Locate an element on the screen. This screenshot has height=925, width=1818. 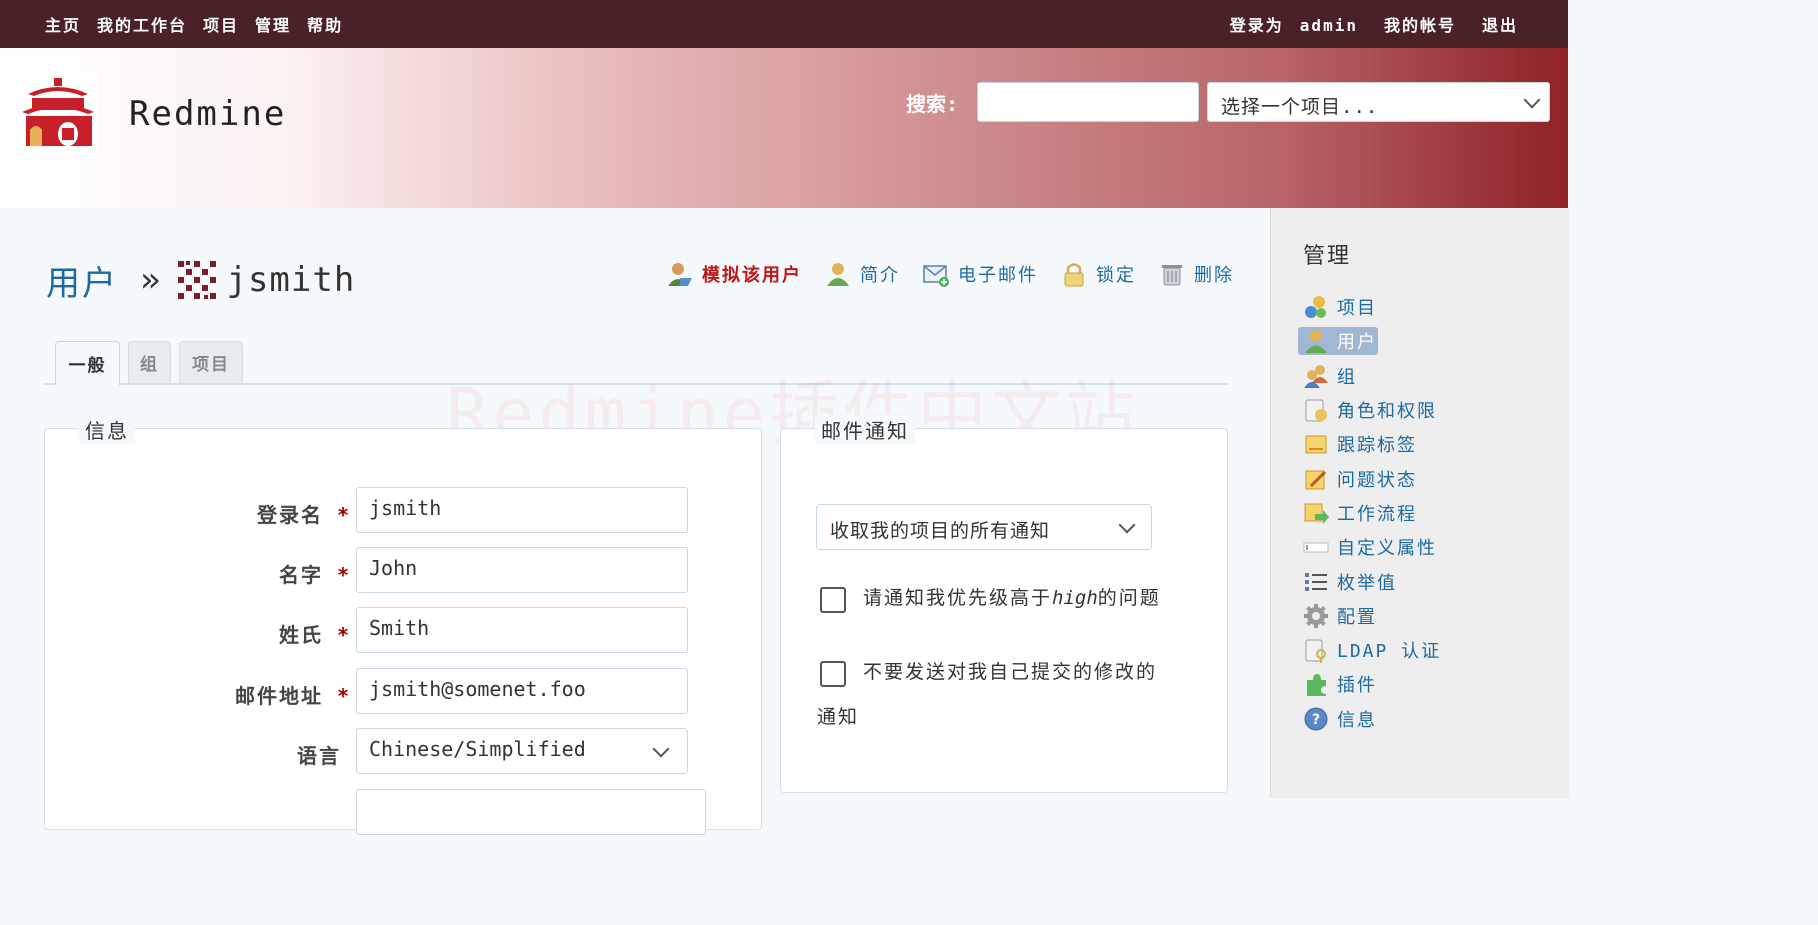
username-heading: jsmith is located at coordinates (291, 280).